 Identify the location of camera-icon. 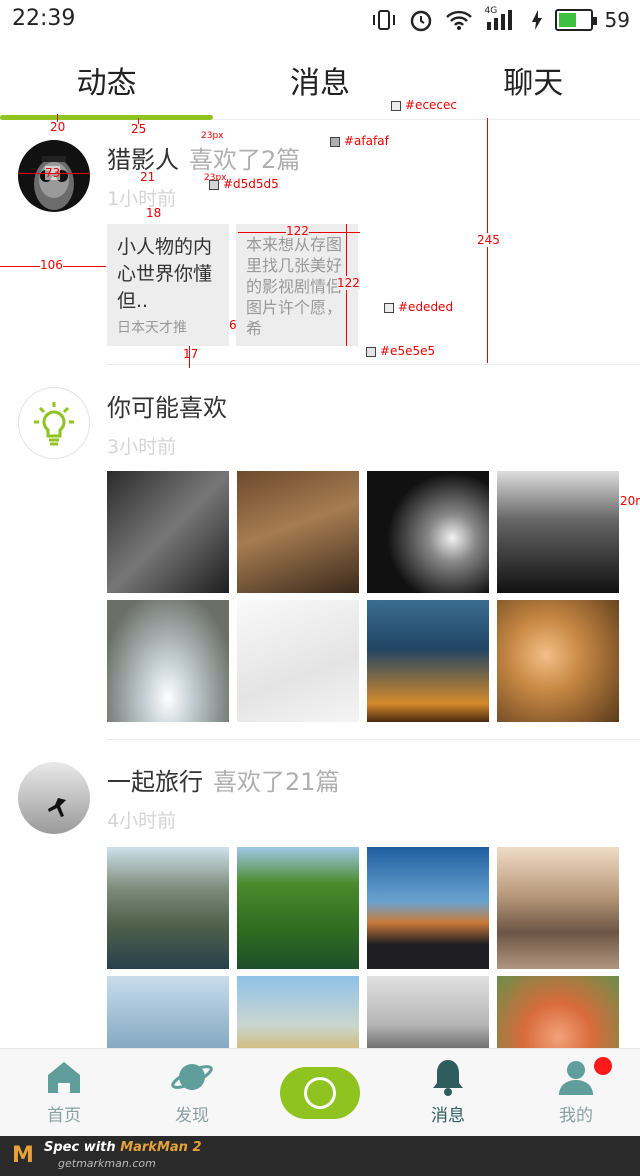
(320, 1093).